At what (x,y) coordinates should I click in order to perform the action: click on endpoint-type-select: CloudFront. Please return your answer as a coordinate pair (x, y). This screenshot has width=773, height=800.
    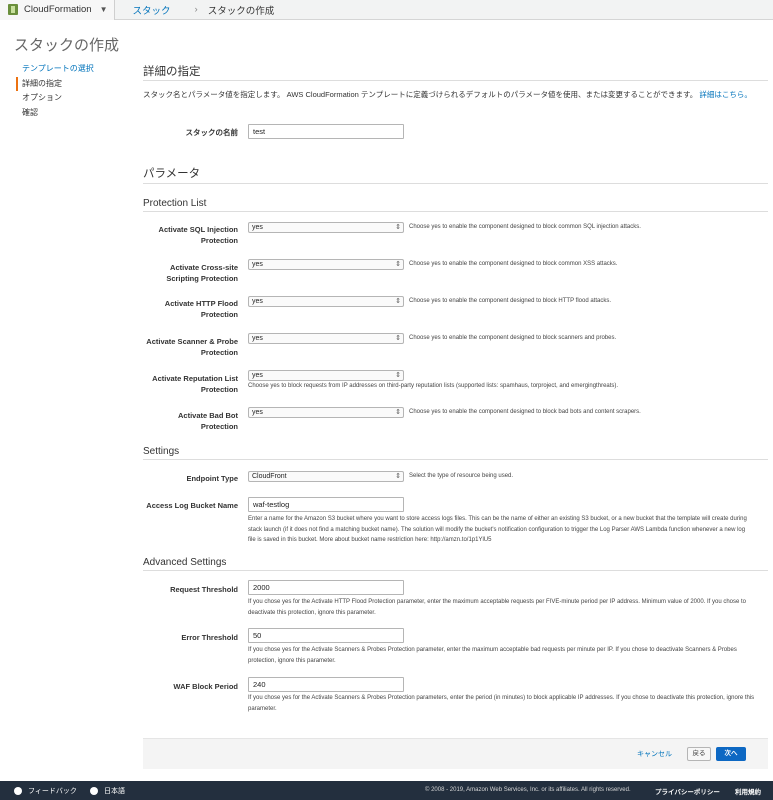
    Looking at the image, I should click on (326, 476).